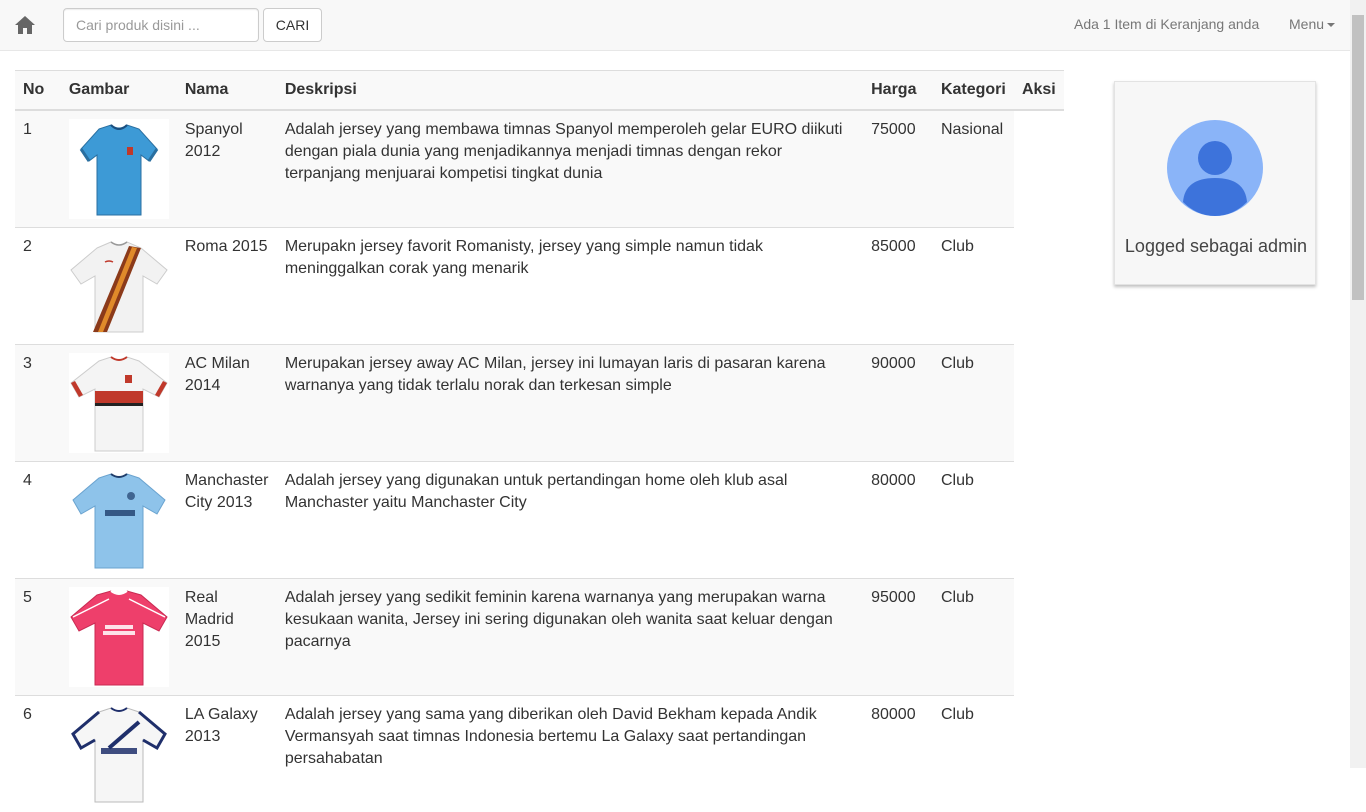  What do you see at coordinates (292, 25) in the screenshot?
I see `search-button: CARI` at bounding box center [292, 25].